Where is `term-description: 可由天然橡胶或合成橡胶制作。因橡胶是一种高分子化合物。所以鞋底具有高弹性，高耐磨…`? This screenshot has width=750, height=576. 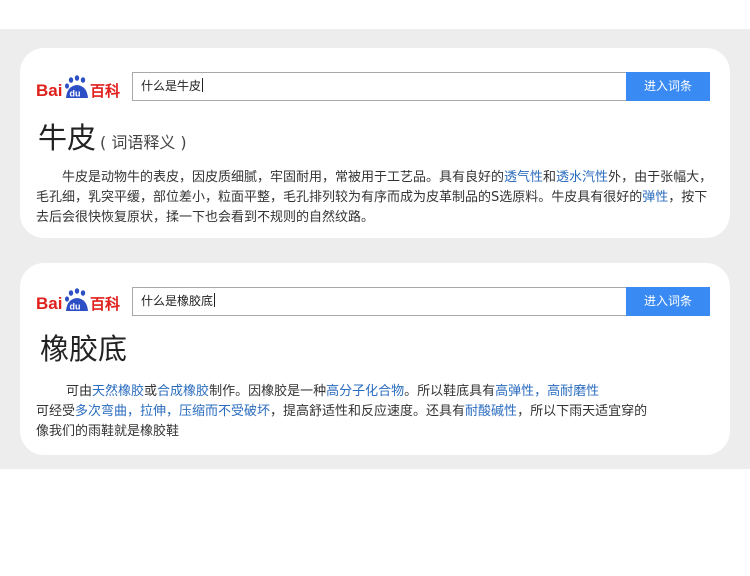 term-description: 可由天然橡胶或合成橡胶制作。因橡胶是一种高分子化合物。所以鞋底具有高弹性，高耐磨… is located at coordinates (376, 412).